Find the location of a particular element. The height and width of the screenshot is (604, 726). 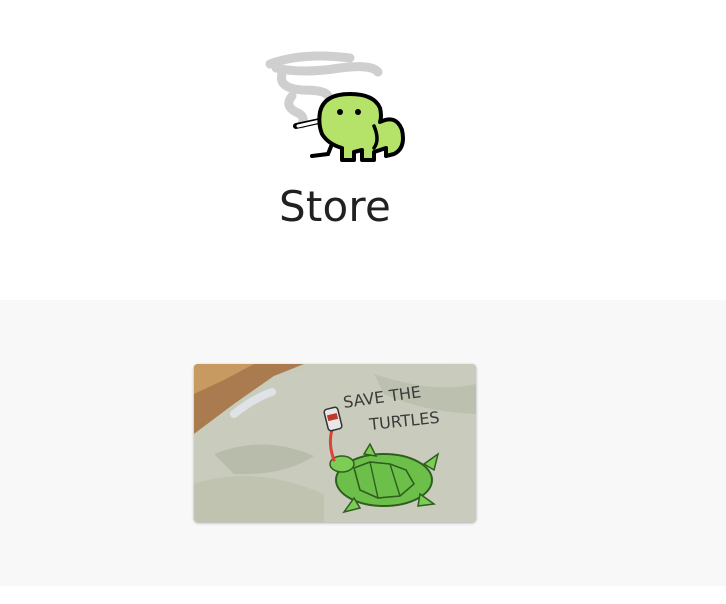

product-card-save-the-turtles: SAVE THE TURTLES is located at coordinates (335, 443).